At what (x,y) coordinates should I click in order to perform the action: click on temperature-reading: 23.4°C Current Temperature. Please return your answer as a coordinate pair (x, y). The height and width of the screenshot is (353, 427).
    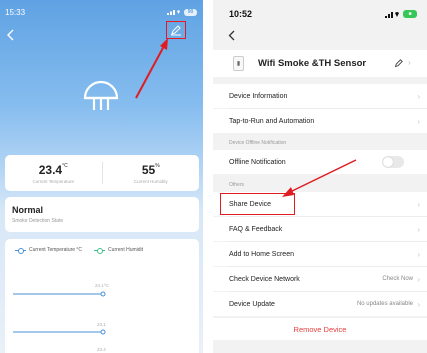
    Looking at the image, I should click on (53, 173).